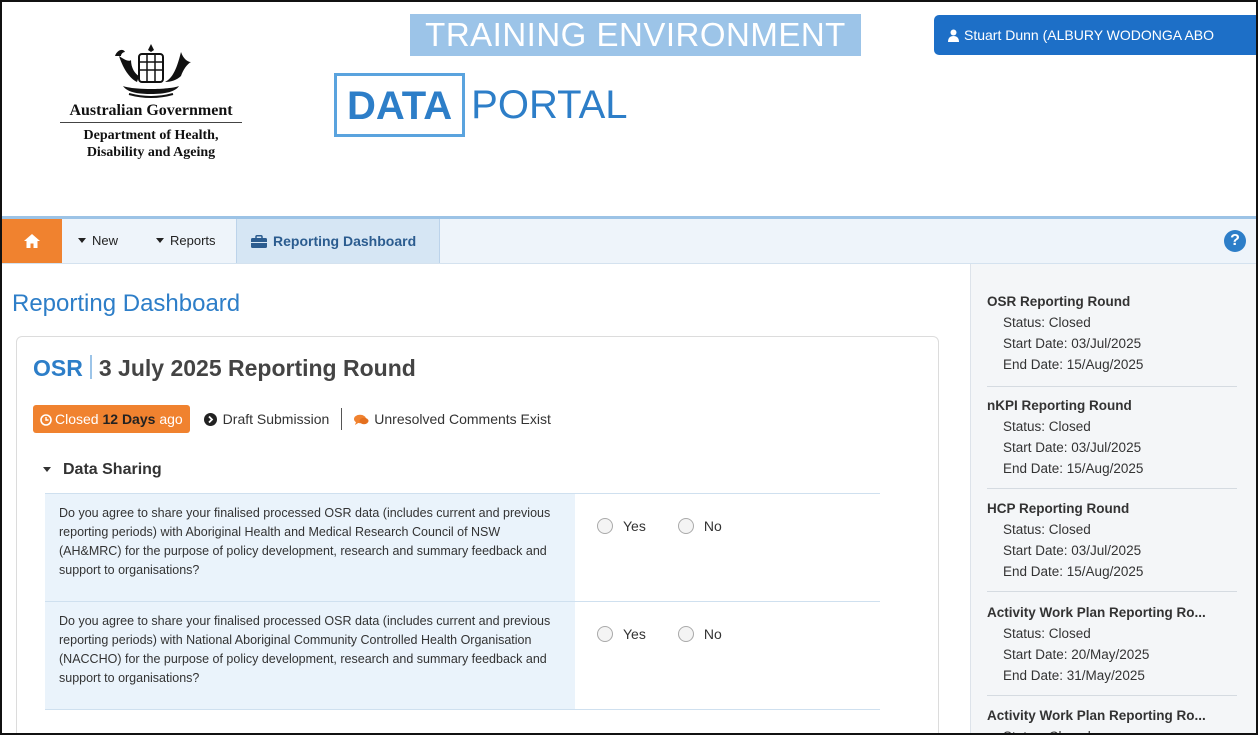 This screenshot has height=735, width=1258. I want to click on title-divider, so click(90, 367).